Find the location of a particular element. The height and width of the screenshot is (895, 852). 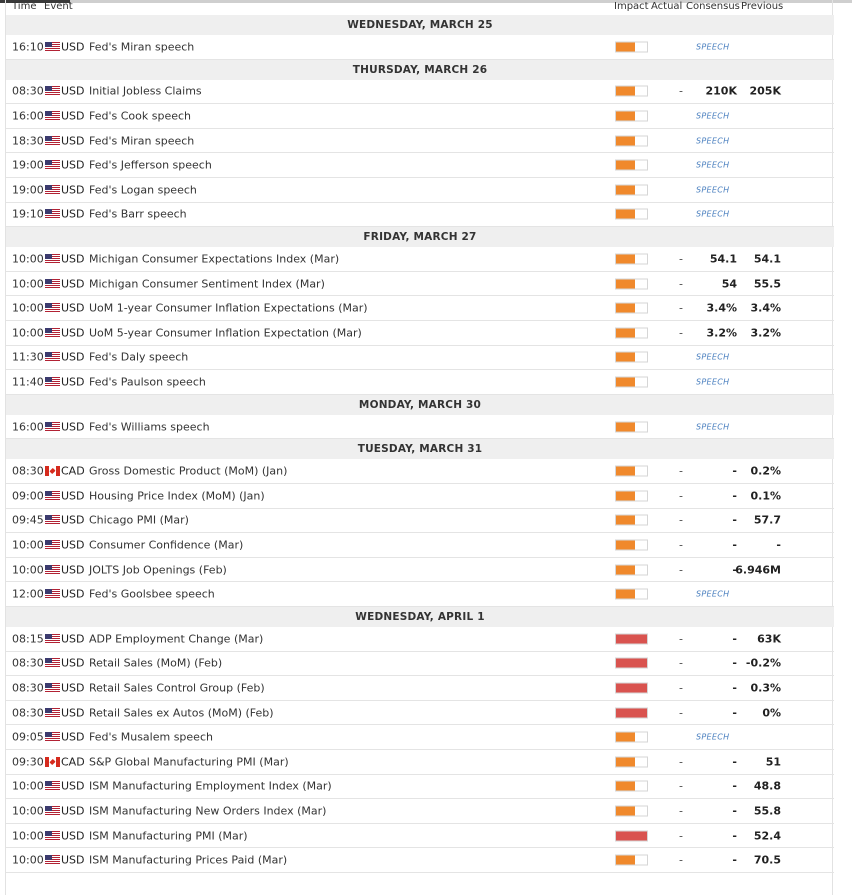

event-row: 09:05 USD Fed's Musalem speech SPEECH is located at coordinates (420, 737).